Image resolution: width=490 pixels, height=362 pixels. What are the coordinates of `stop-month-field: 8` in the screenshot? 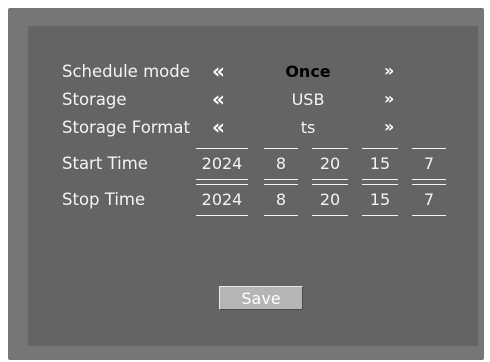 It's located at (281, 200).